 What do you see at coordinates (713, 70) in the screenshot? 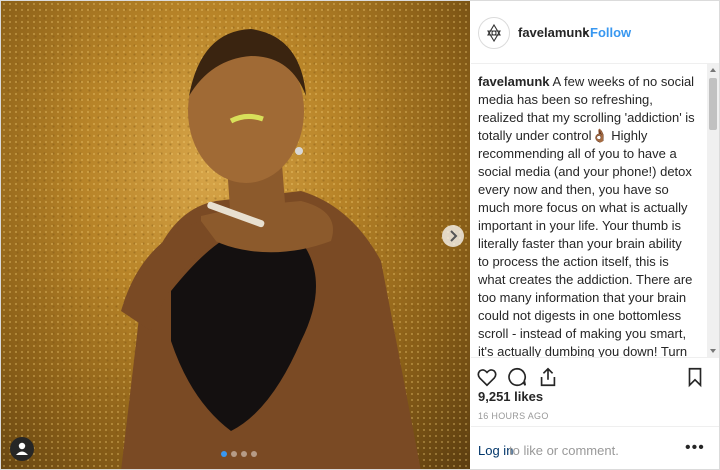
I see `scroll-up-icon` at bounding box center [713, 70].